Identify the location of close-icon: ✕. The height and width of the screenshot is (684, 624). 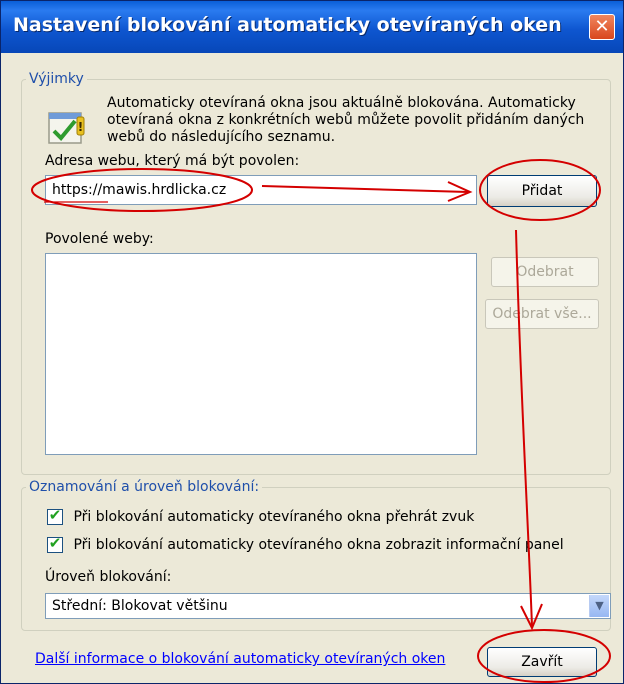
(602, 27).